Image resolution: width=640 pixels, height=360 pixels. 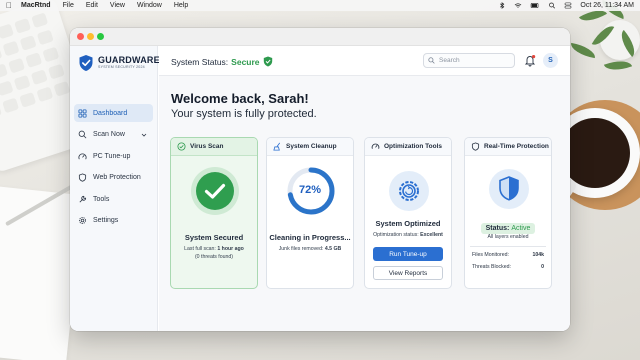 What do you see at coordinates (110, 113) in the screenshot?
I see `sidebar-item-label: Dashboard` at bounding box center [110, 113].